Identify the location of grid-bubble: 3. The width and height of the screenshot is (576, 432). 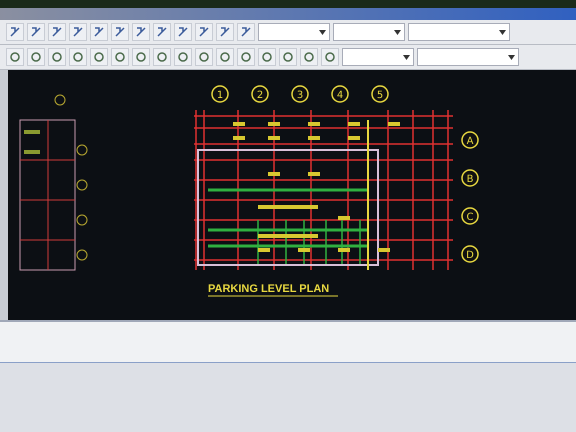
(300, 94).